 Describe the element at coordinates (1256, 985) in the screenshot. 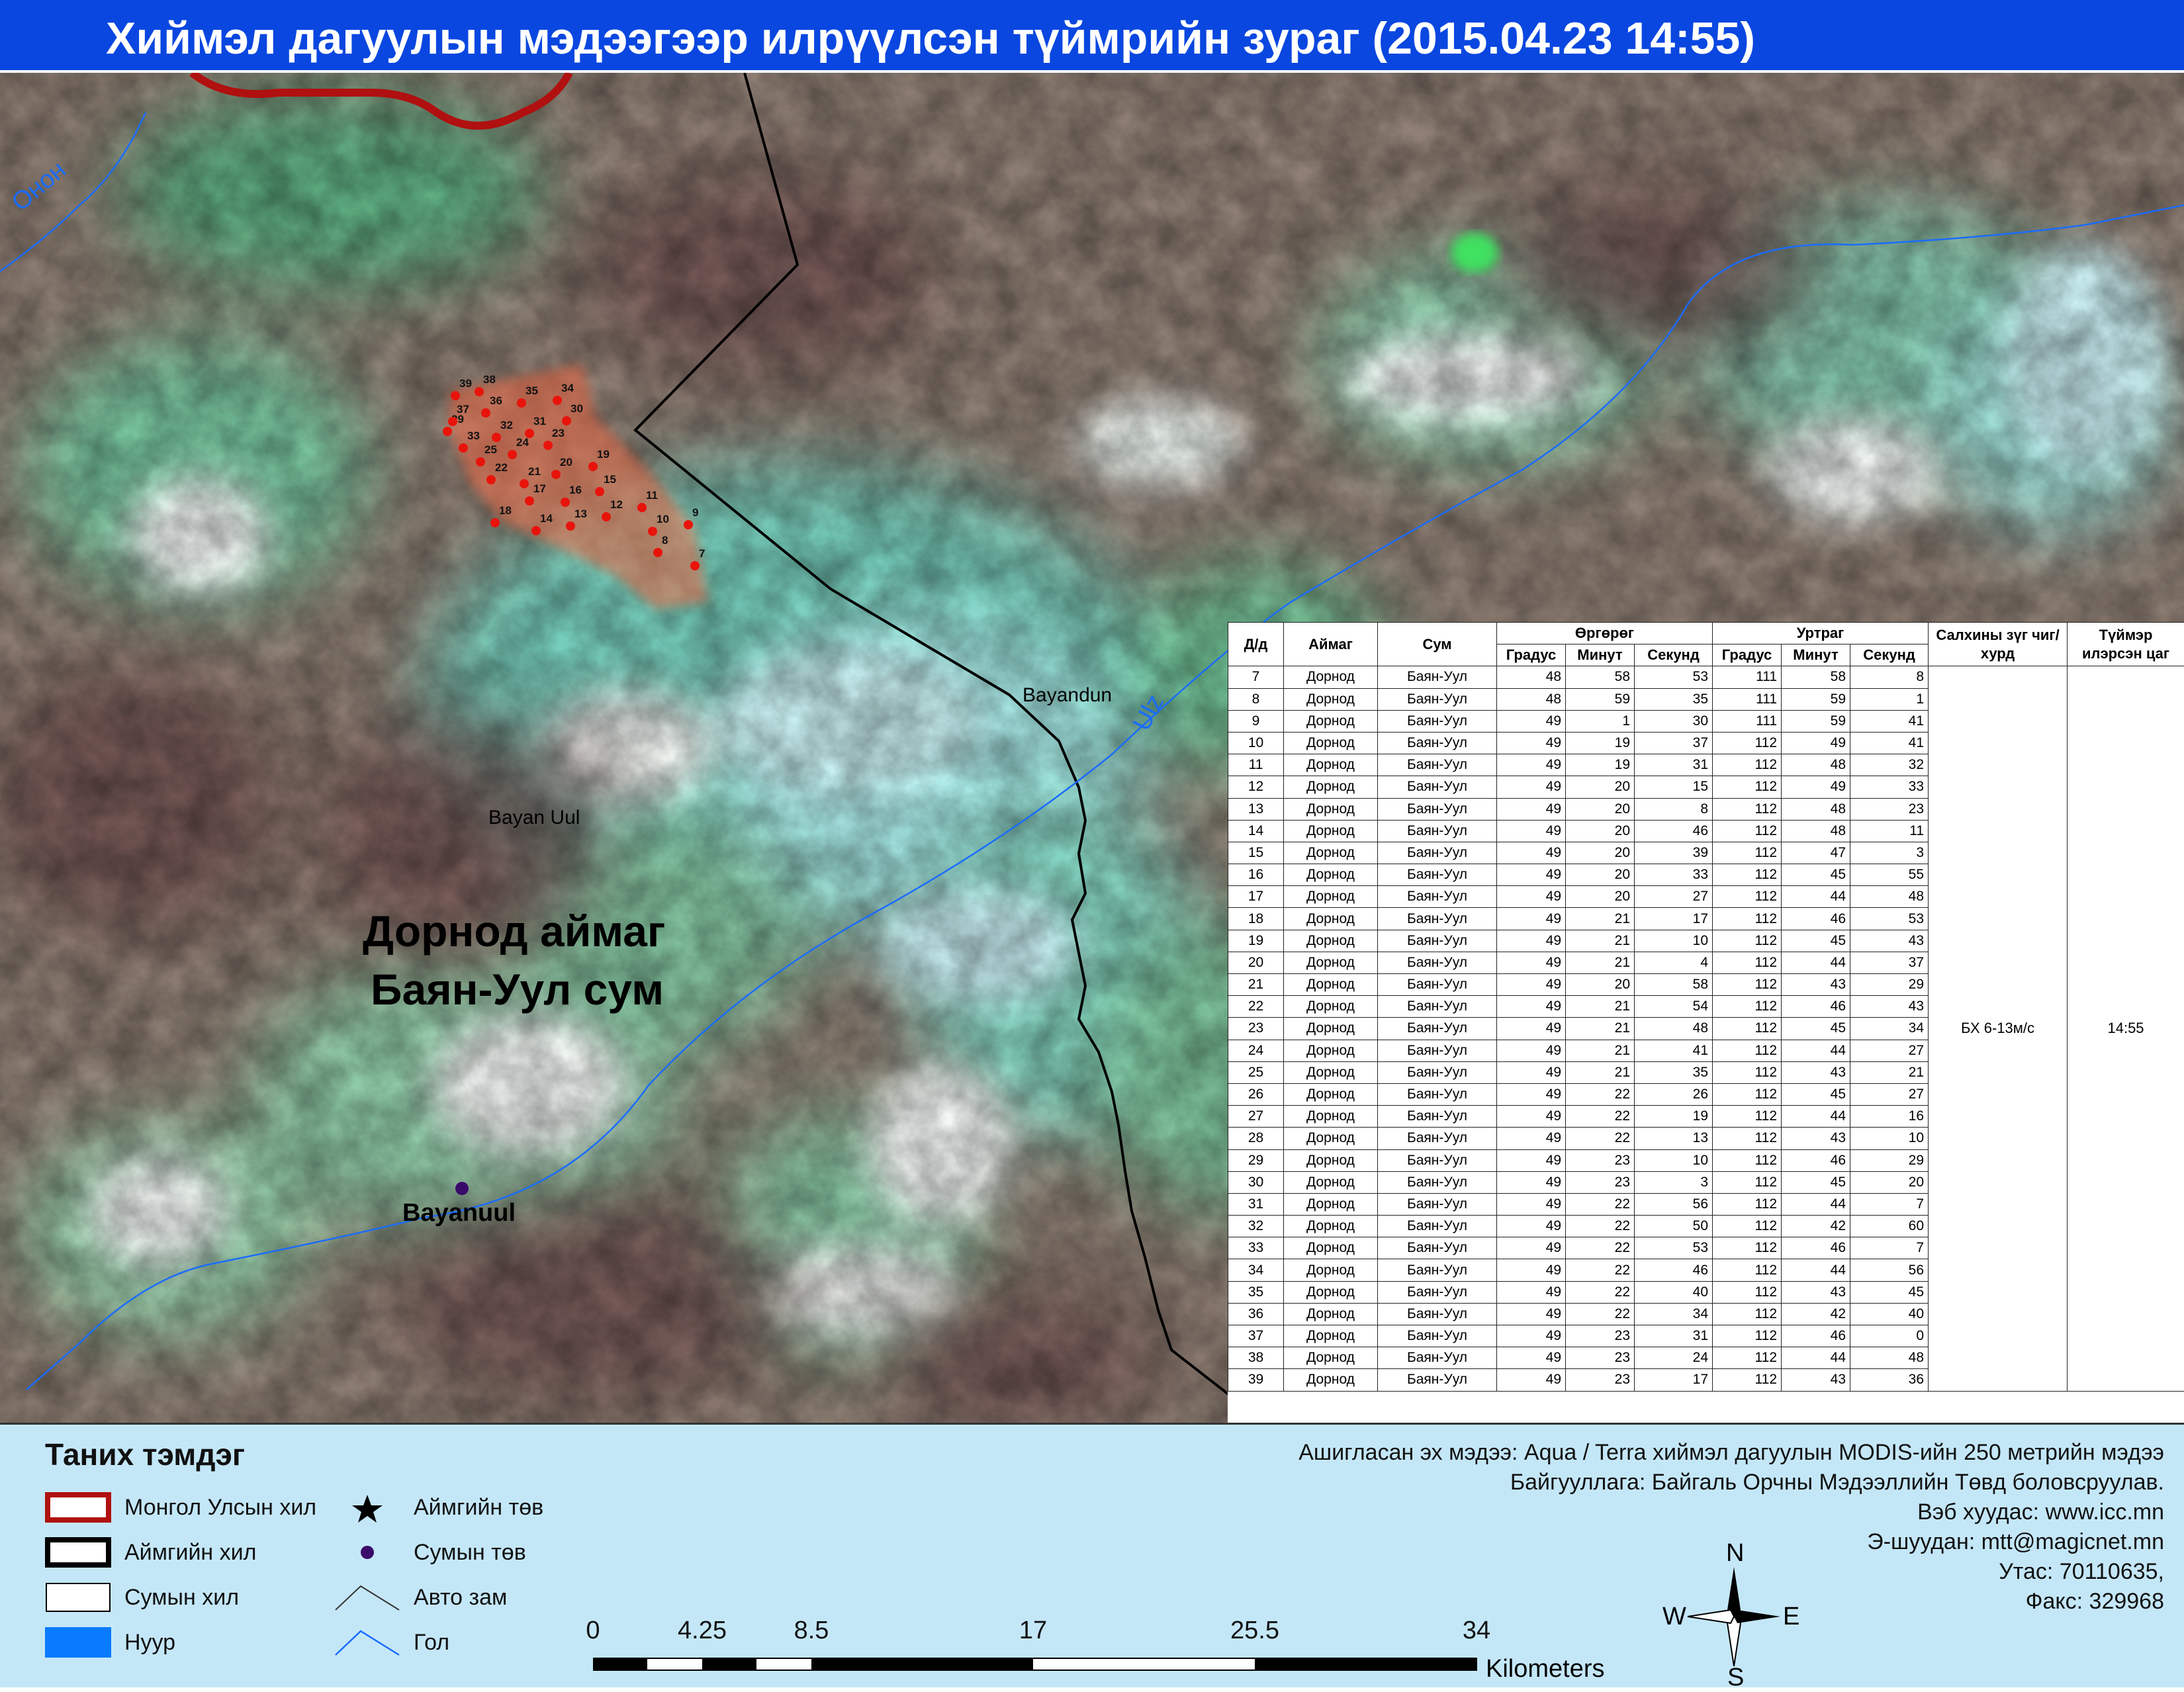

I see `table-cell: 21` at that location.